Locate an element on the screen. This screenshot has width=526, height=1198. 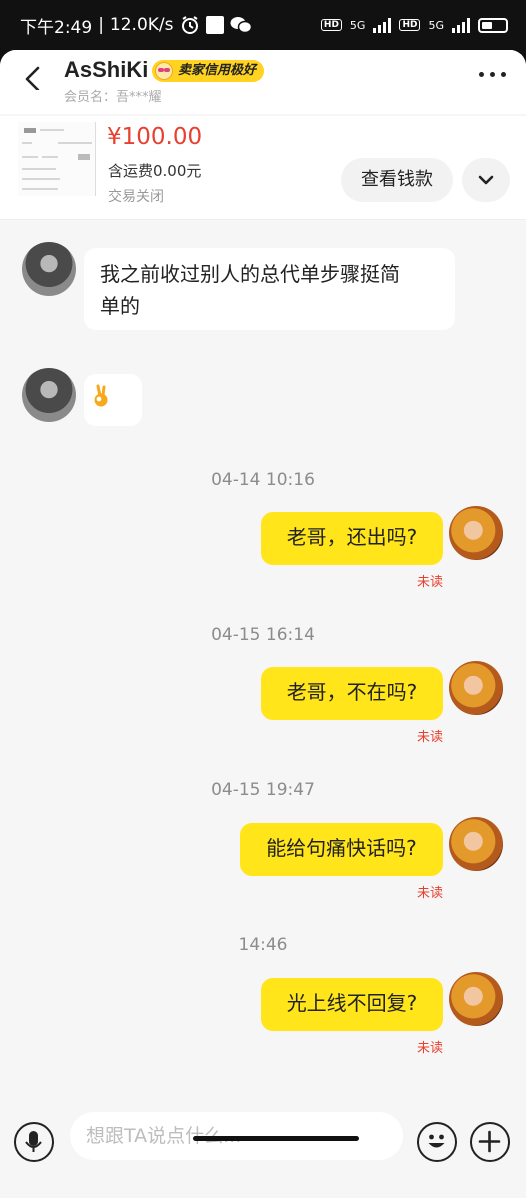
smiley-icon is located at coordinates (436, 1141).